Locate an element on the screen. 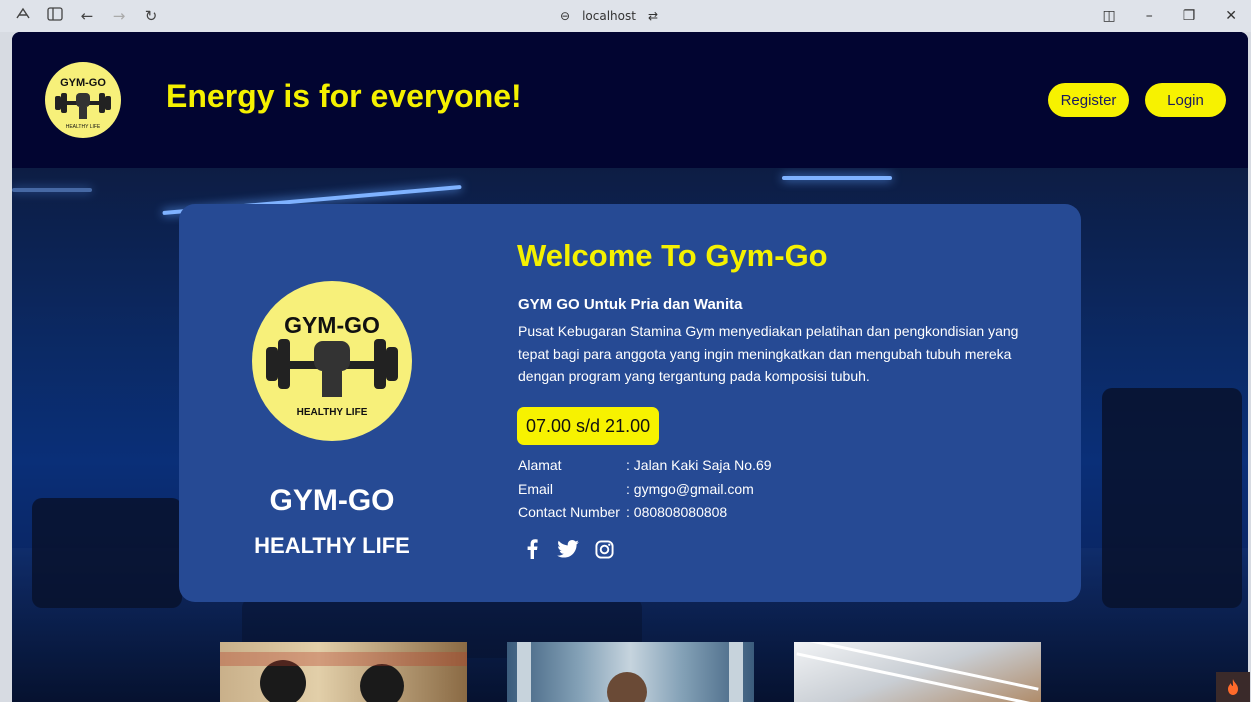 The height and width of the screenshot is (702, 1251). facebook-icon is located at coordinates (532, 549).